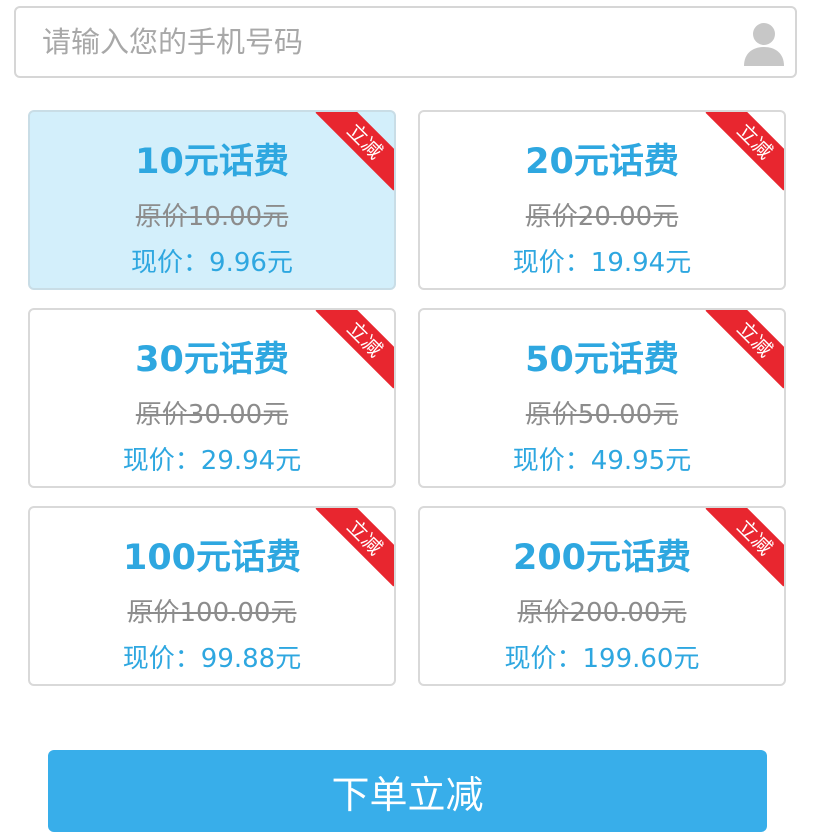  I want to click on package-original-price: 原价50.00元, so click(602, 415).